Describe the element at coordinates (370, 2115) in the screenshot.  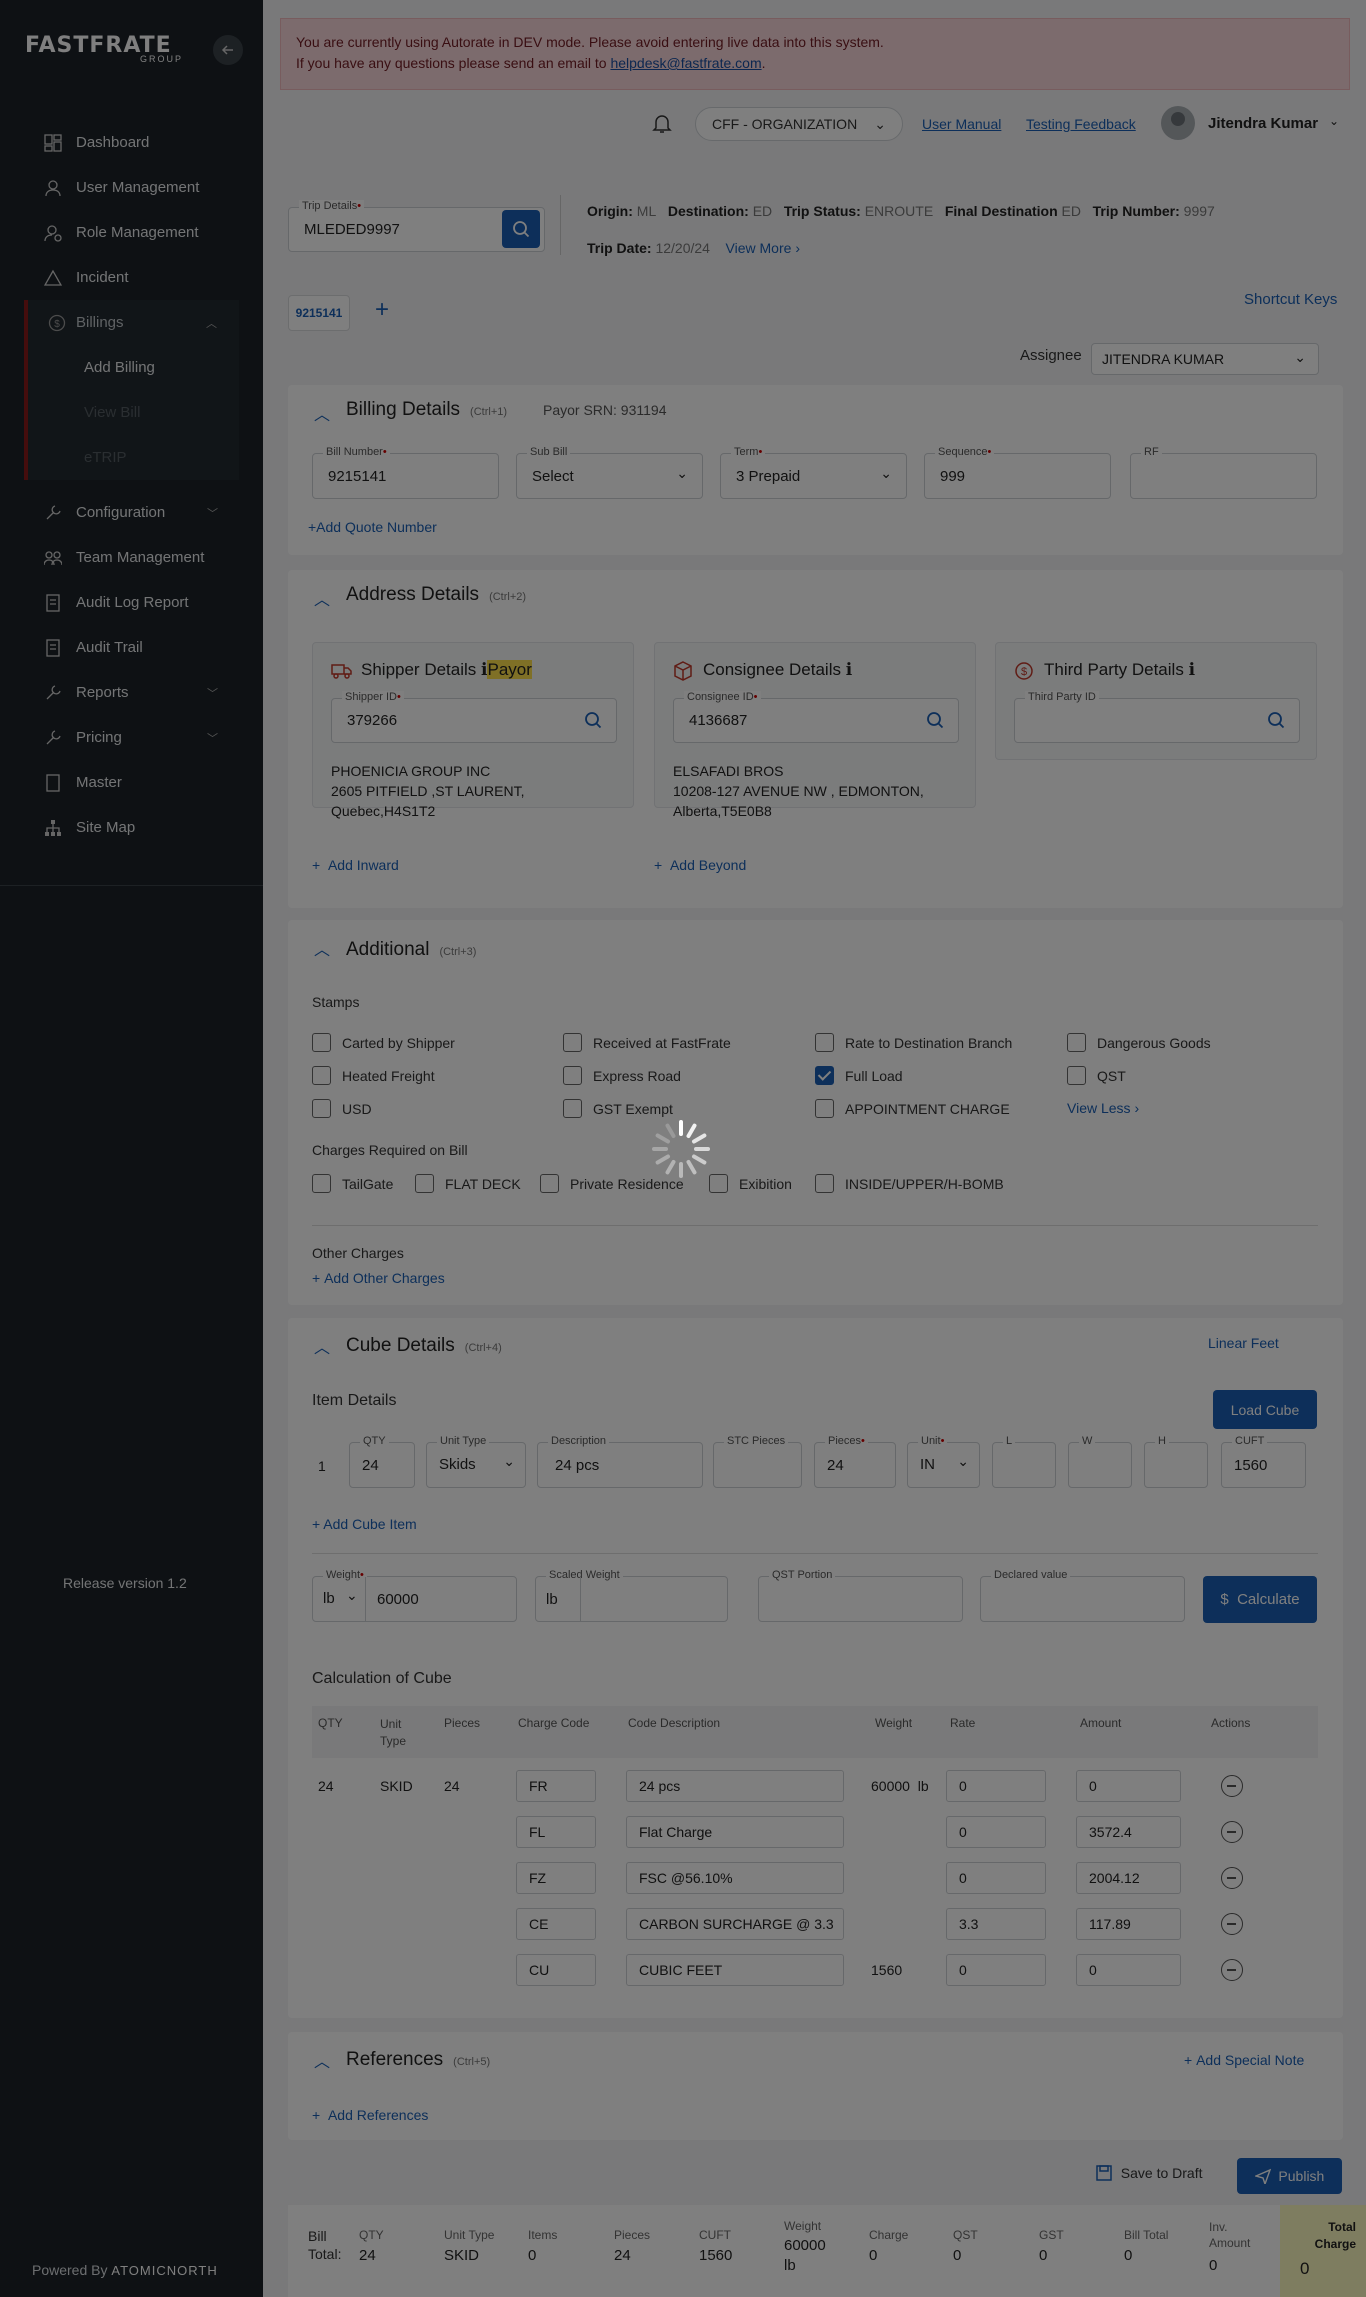
I see `add-references-link: + Add References` at that location.